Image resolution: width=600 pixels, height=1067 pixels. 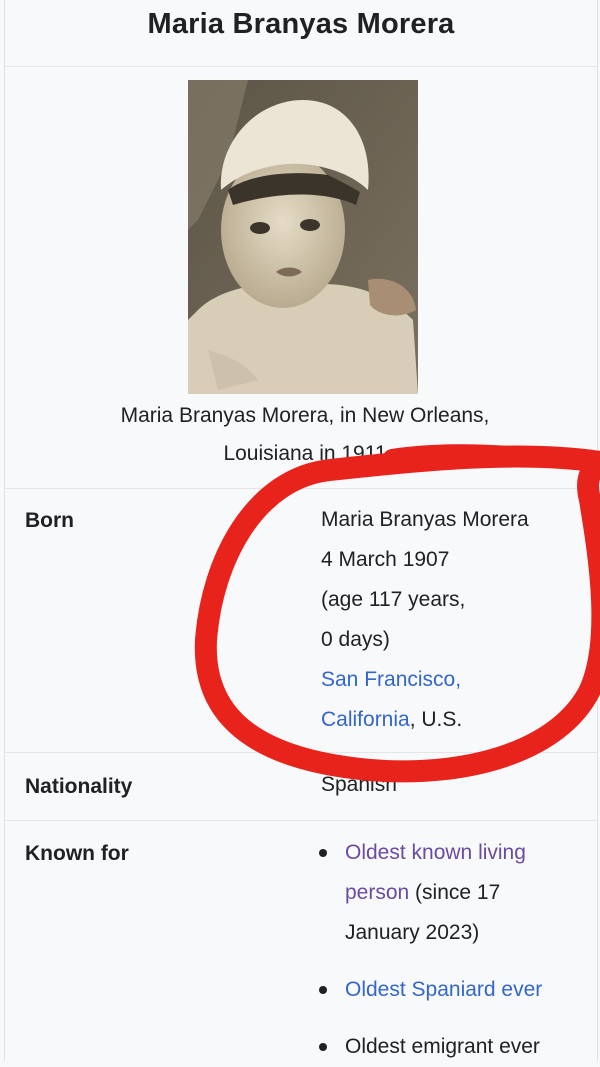 I want to click on birthplace-link-california: California, so click(x=365, y=719).